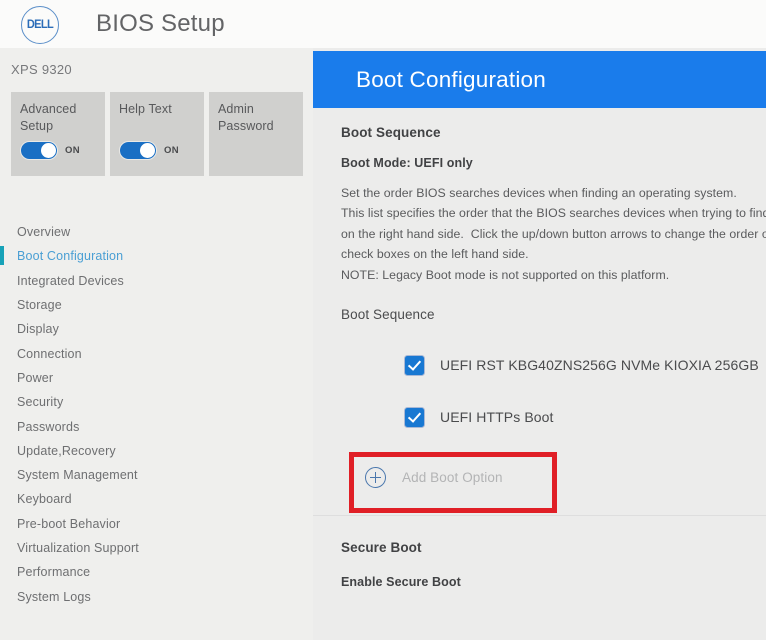 The height and width of the screenshot is (640, 766). I want to click on page-title: Boot Configuration, so click(451, 79).